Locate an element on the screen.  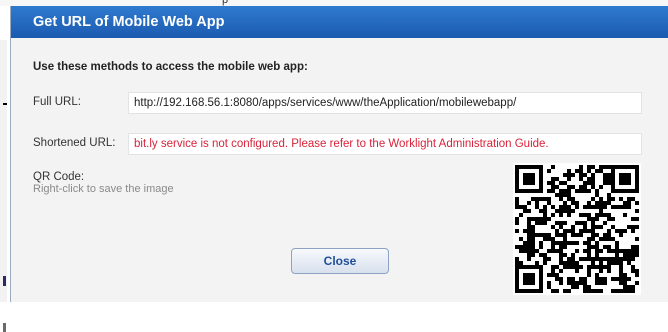
close-button: Close is located at coordinates (340, 261).